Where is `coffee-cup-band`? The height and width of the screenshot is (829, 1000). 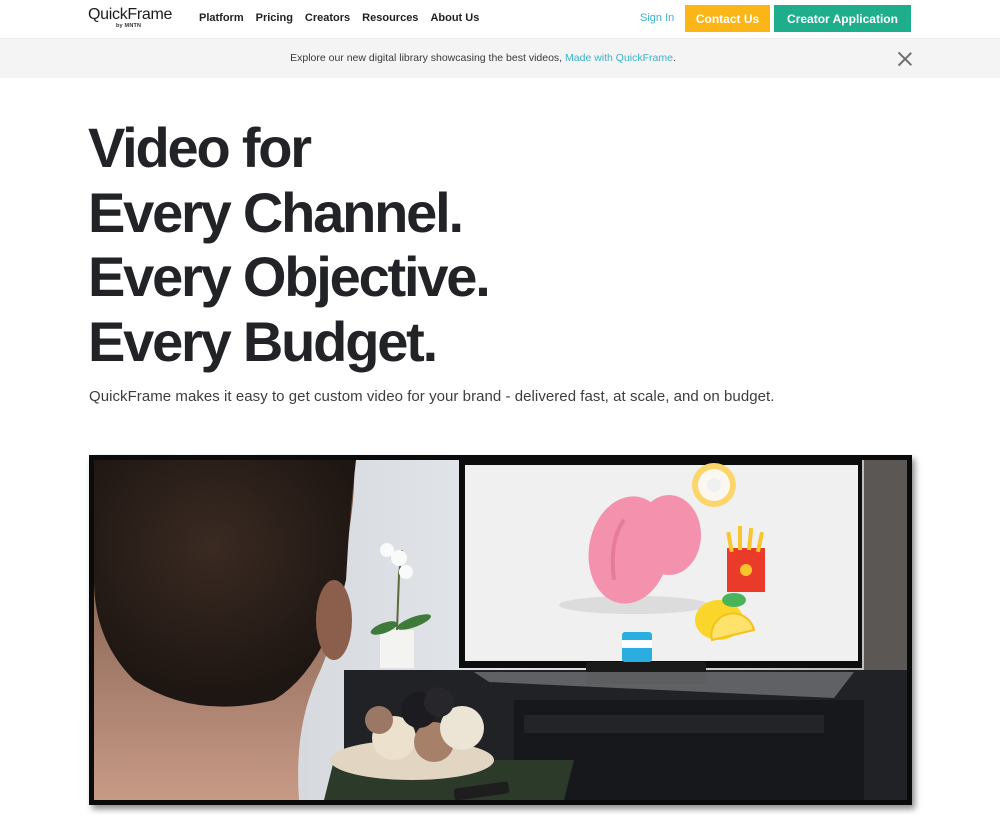 coffee-cup-band is located at coordinates (637, 644).